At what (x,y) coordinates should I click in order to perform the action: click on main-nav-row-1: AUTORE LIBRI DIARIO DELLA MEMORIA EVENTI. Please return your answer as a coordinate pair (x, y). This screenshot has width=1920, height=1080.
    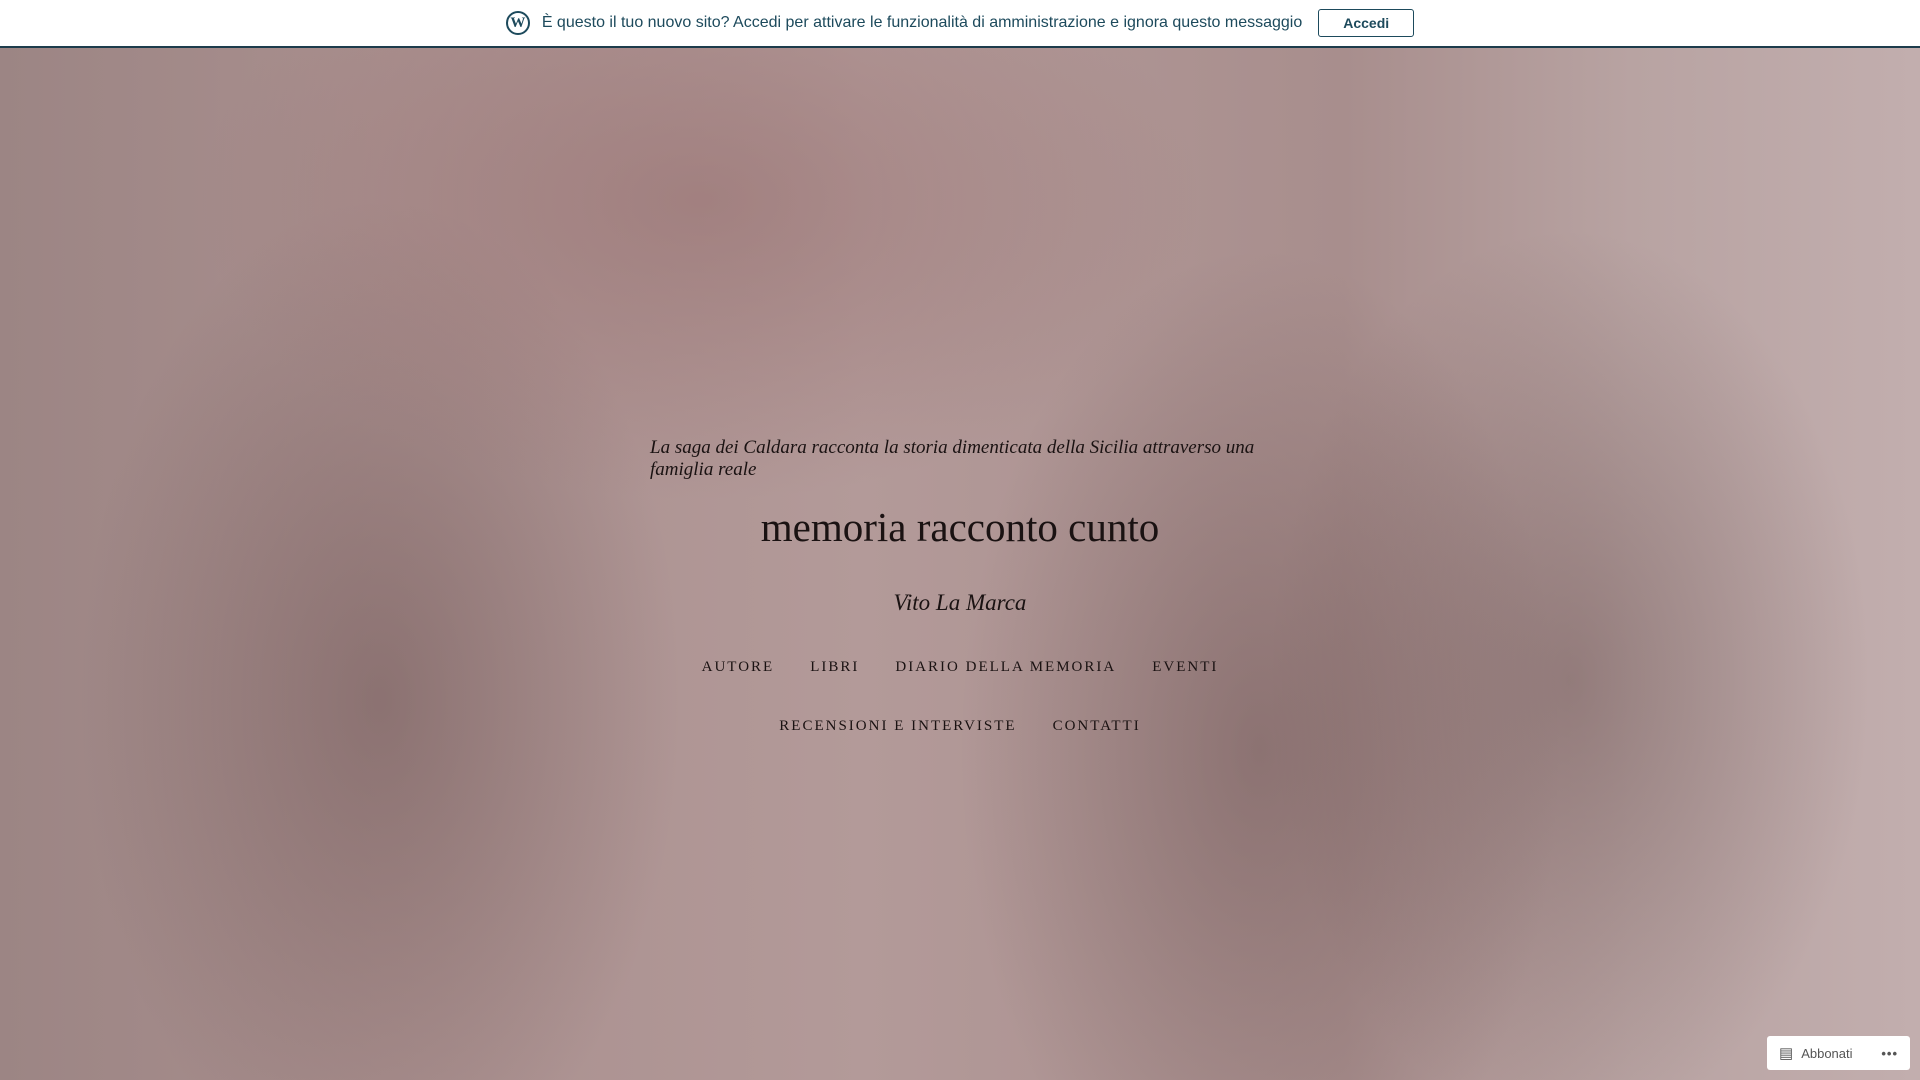
    Looking at the image, I should click on (960, 667).